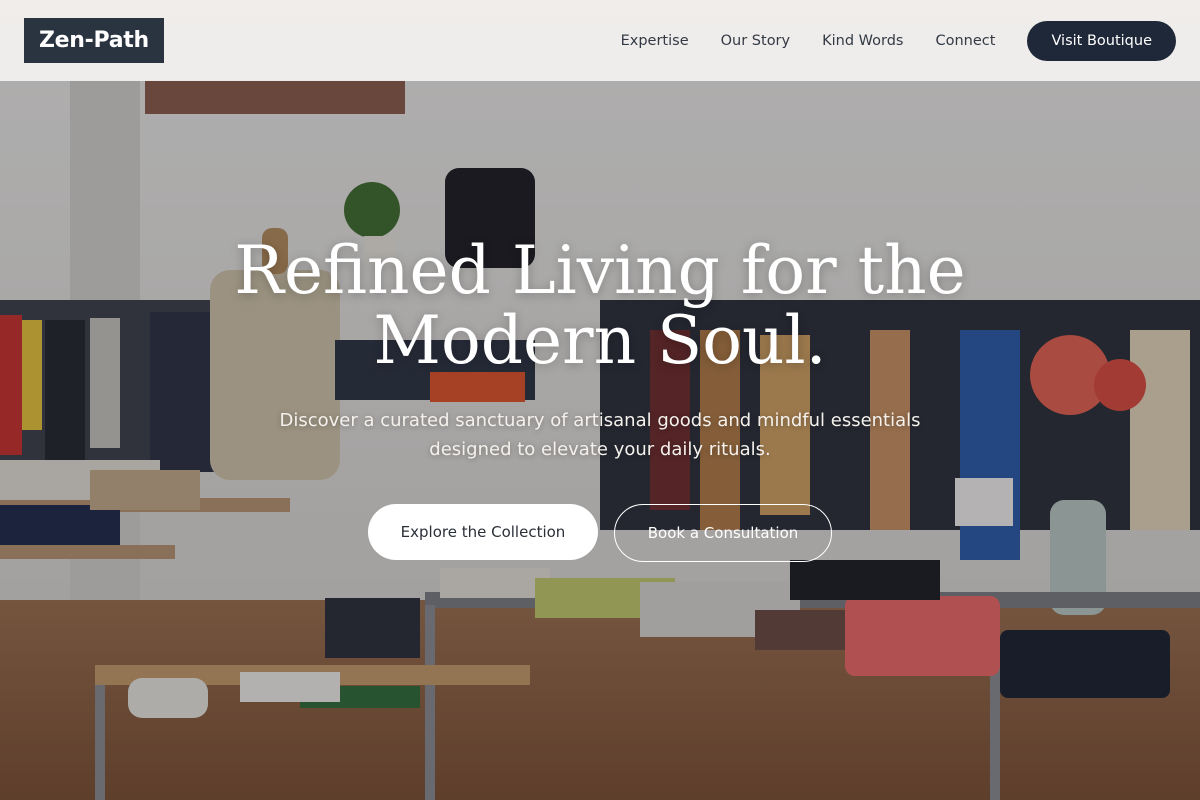  Describe the element at coordinates (1101, 40) in the screenshot. I see `visit-boutique-button: Visit Boutique` at that location.